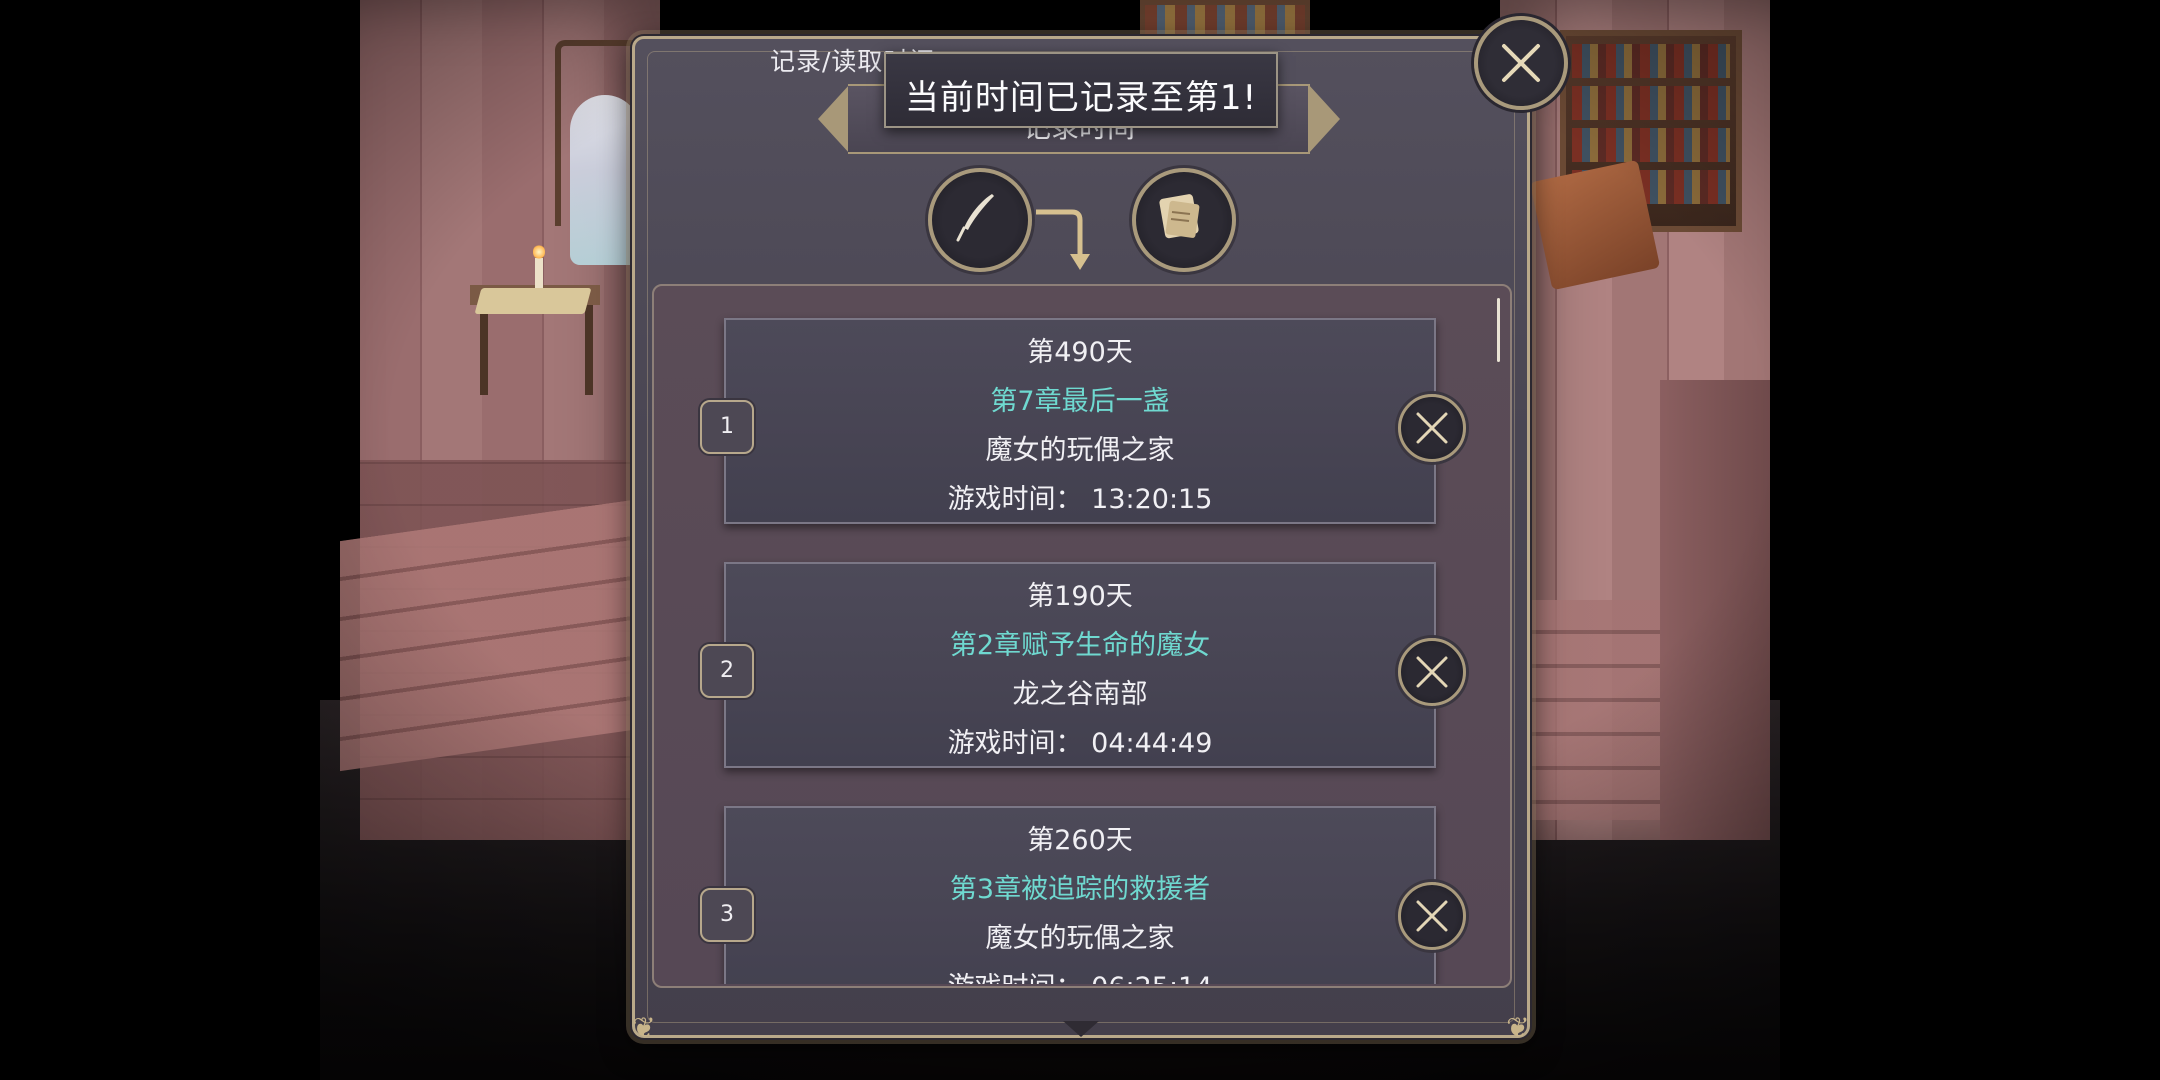  What do you see at coordinates (1080, 938) in the screenshot?
I see `slot-location: 魔女的玩偶之家` at bounding box center [1080, 938].